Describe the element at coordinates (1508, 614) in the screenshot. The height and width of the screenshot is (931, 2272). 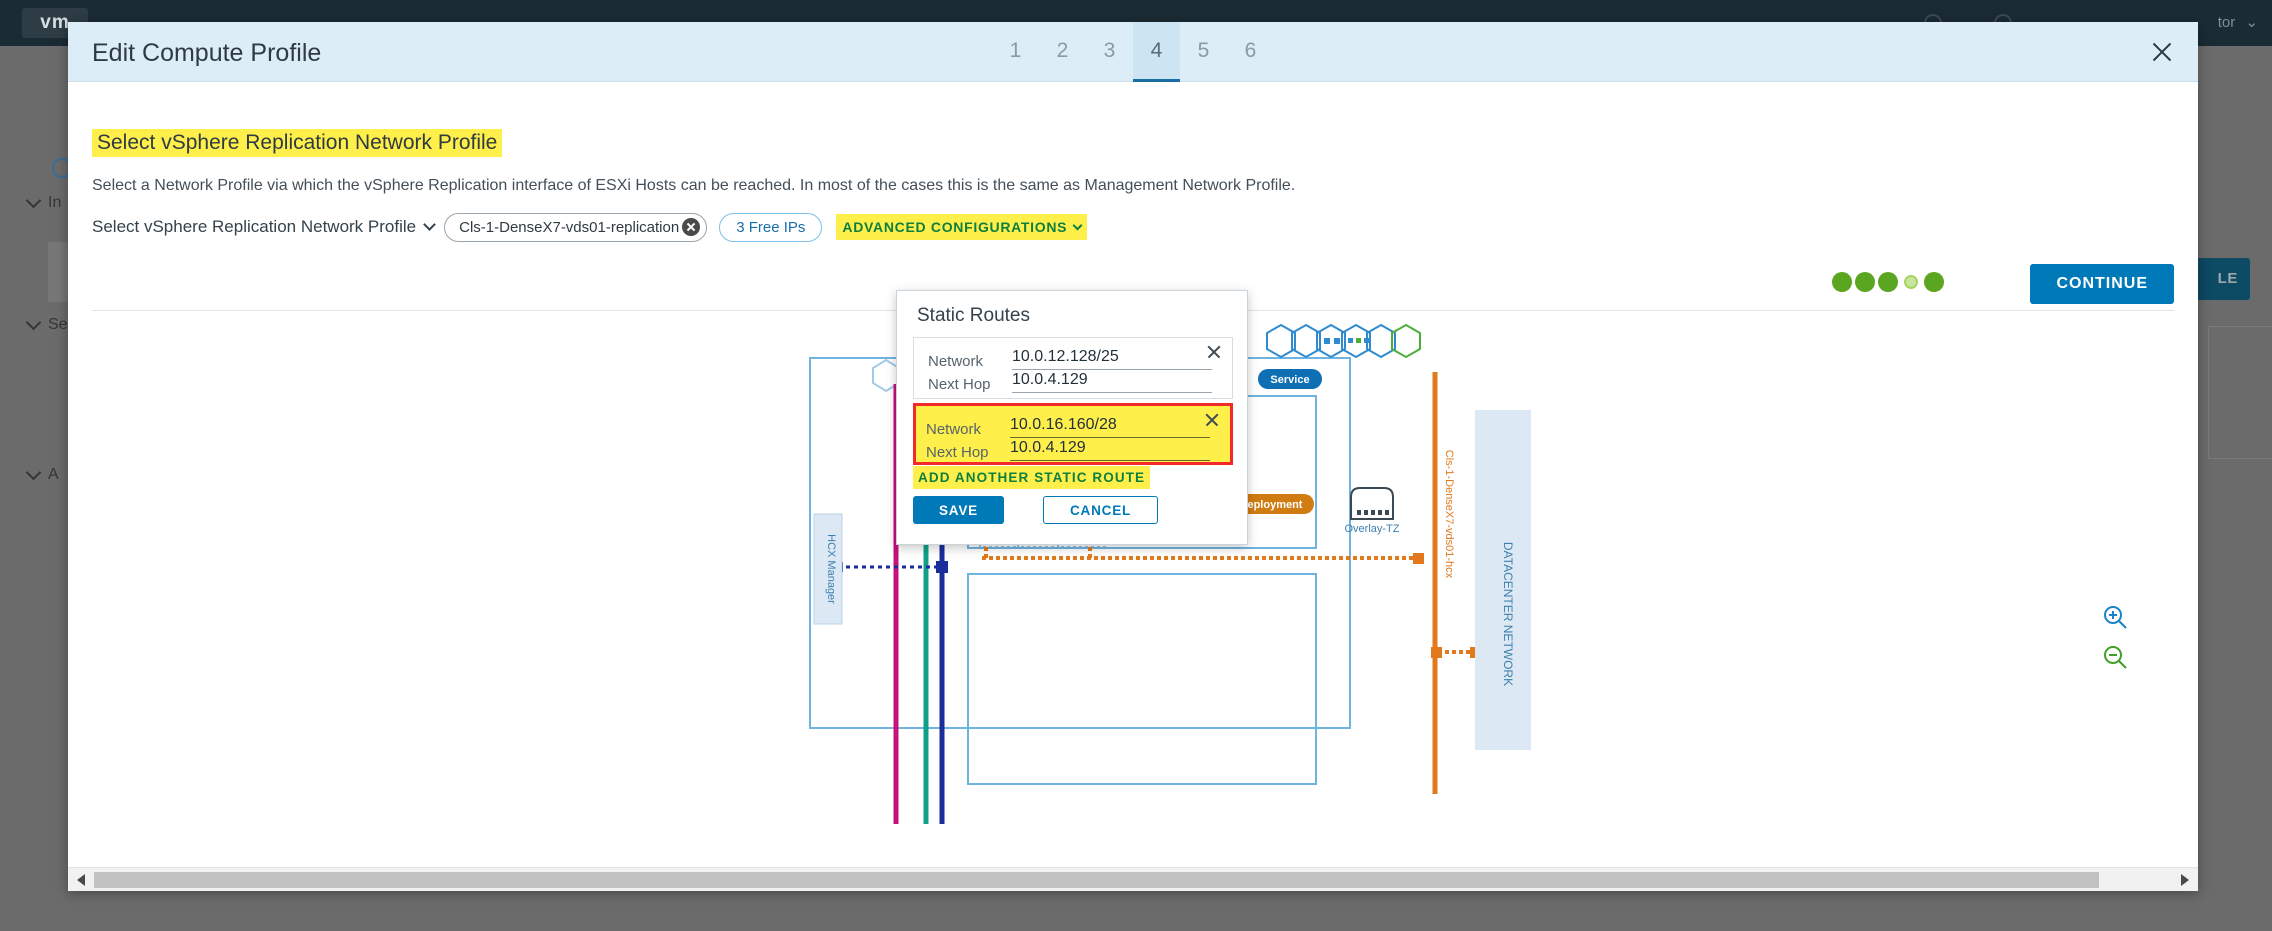
I see `datacenter-network-label: DATACENTER NETWORK` at that location.